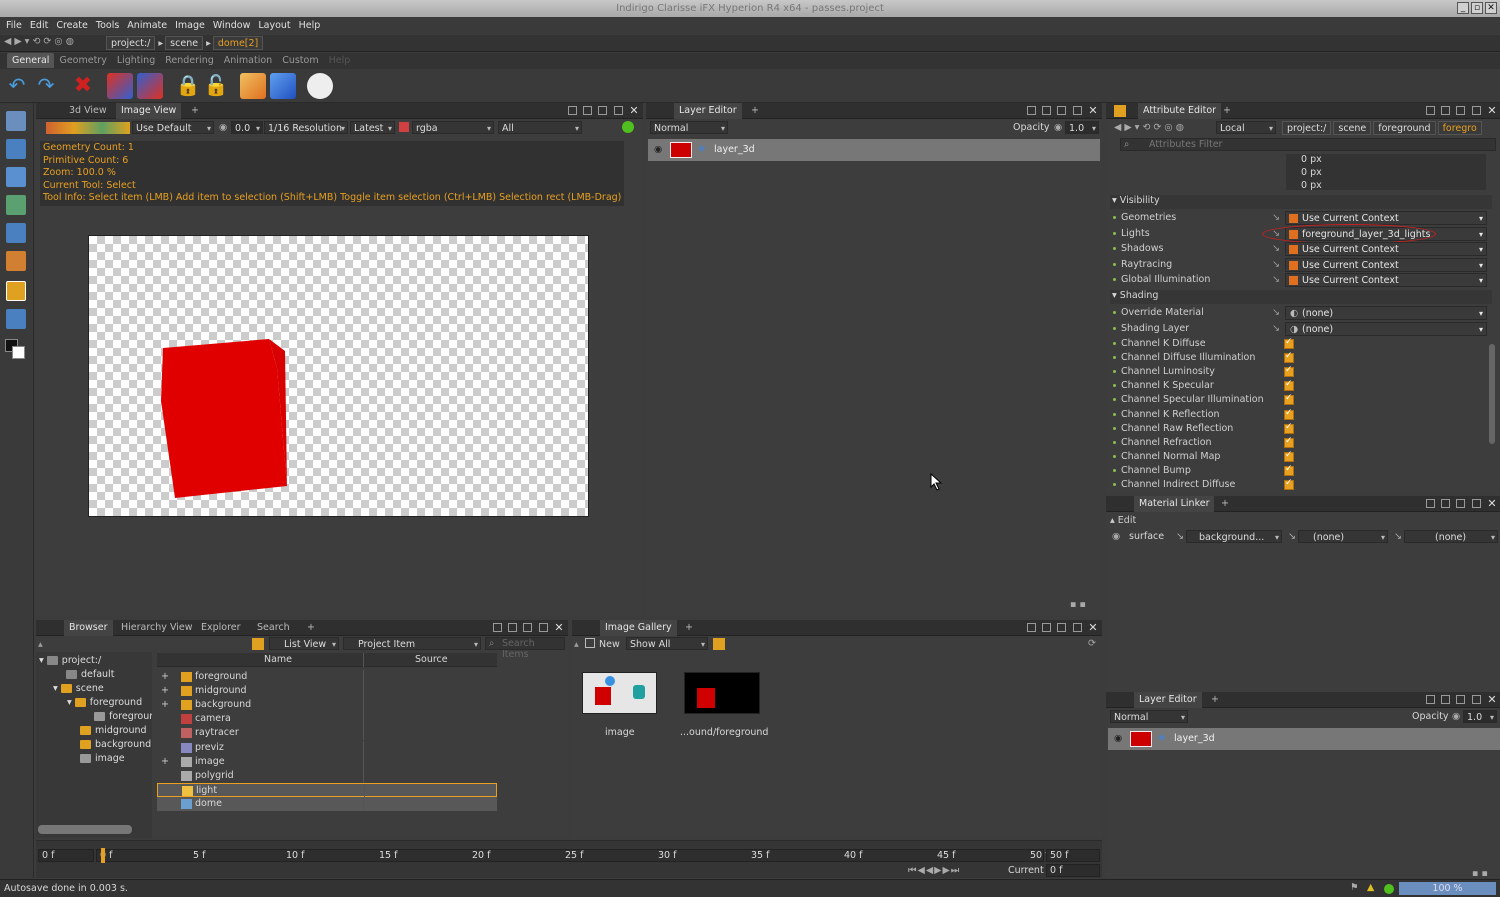  Describe the element at coordinates (16, 261) in the screenshot. I see `scissors-tool-icon` at that location.